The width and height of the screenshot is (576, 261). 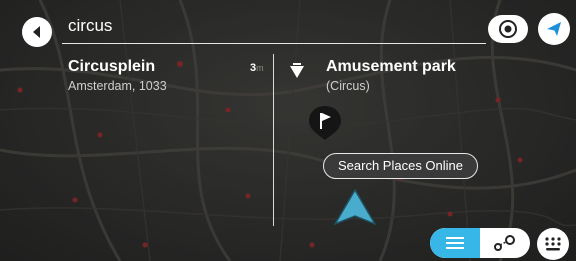 I want to click on result-title: Circusplein, so click(x=112, y=66).